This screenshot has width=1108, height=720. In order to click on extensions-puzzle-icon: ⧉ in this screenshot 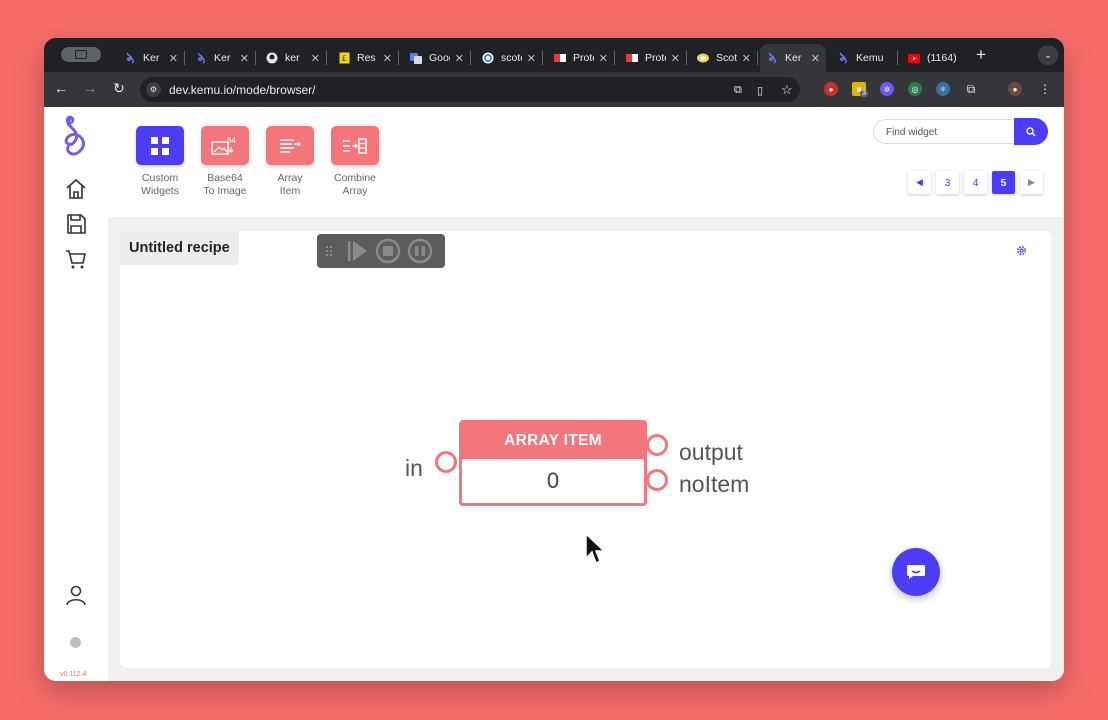, I will do `click(971, 89)`.